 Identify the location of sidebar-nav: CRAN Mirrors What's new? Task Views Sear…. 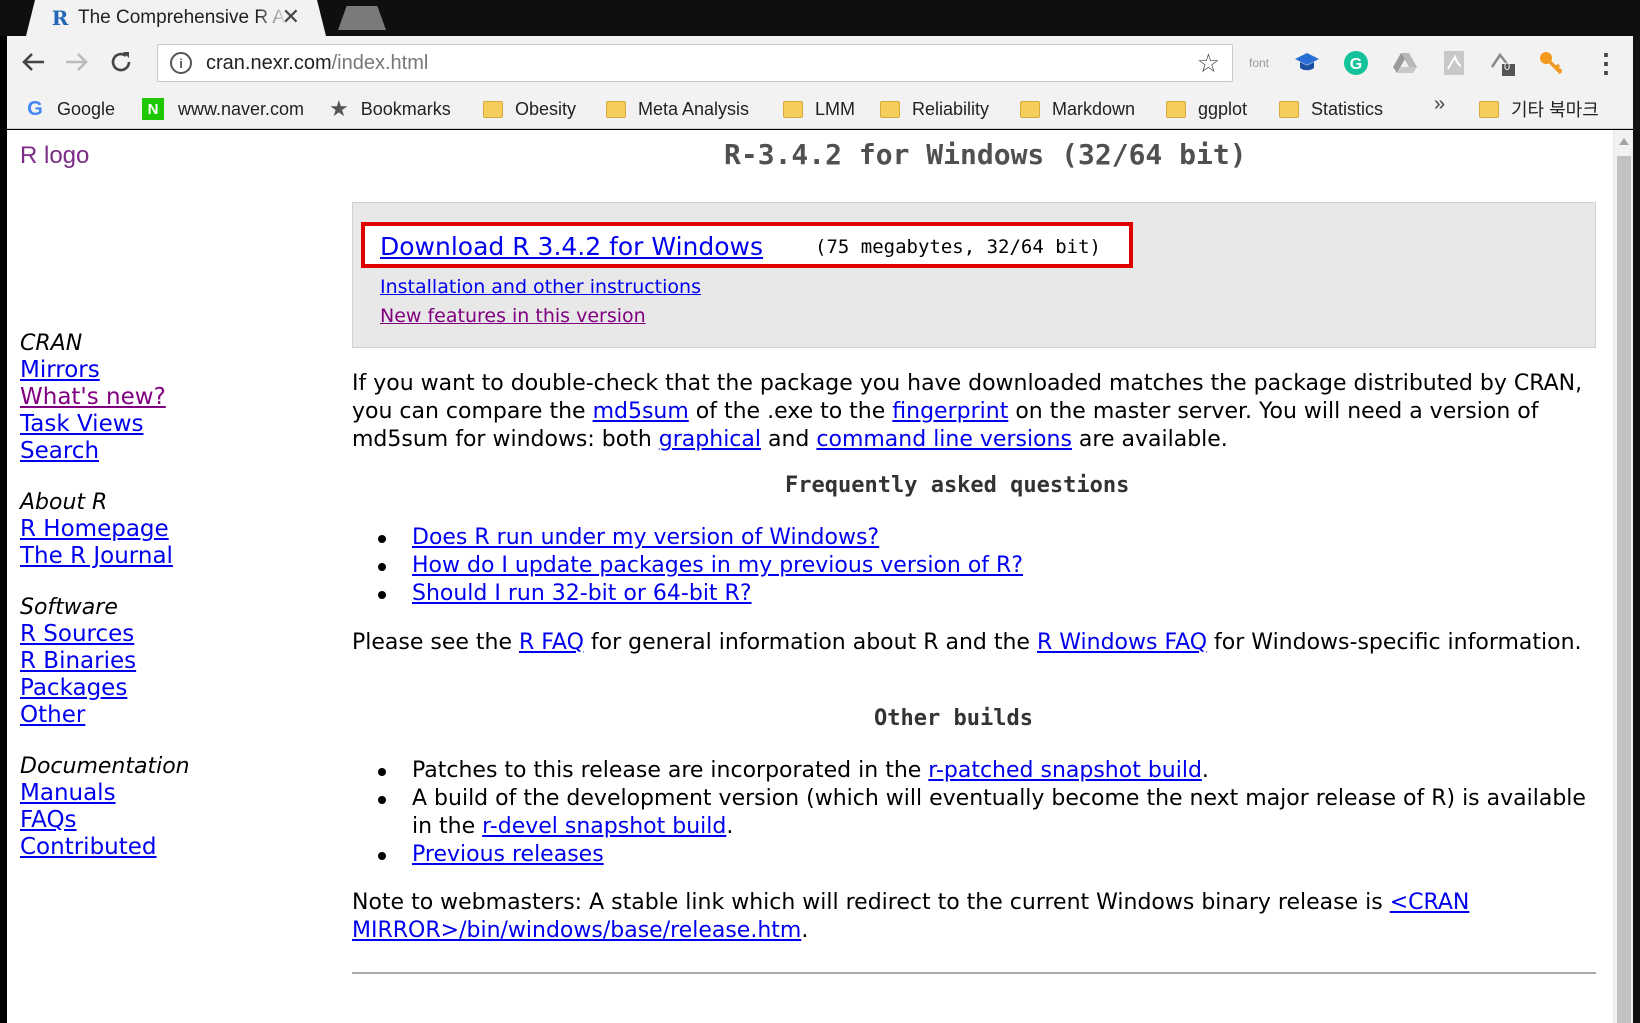
(105, 595).